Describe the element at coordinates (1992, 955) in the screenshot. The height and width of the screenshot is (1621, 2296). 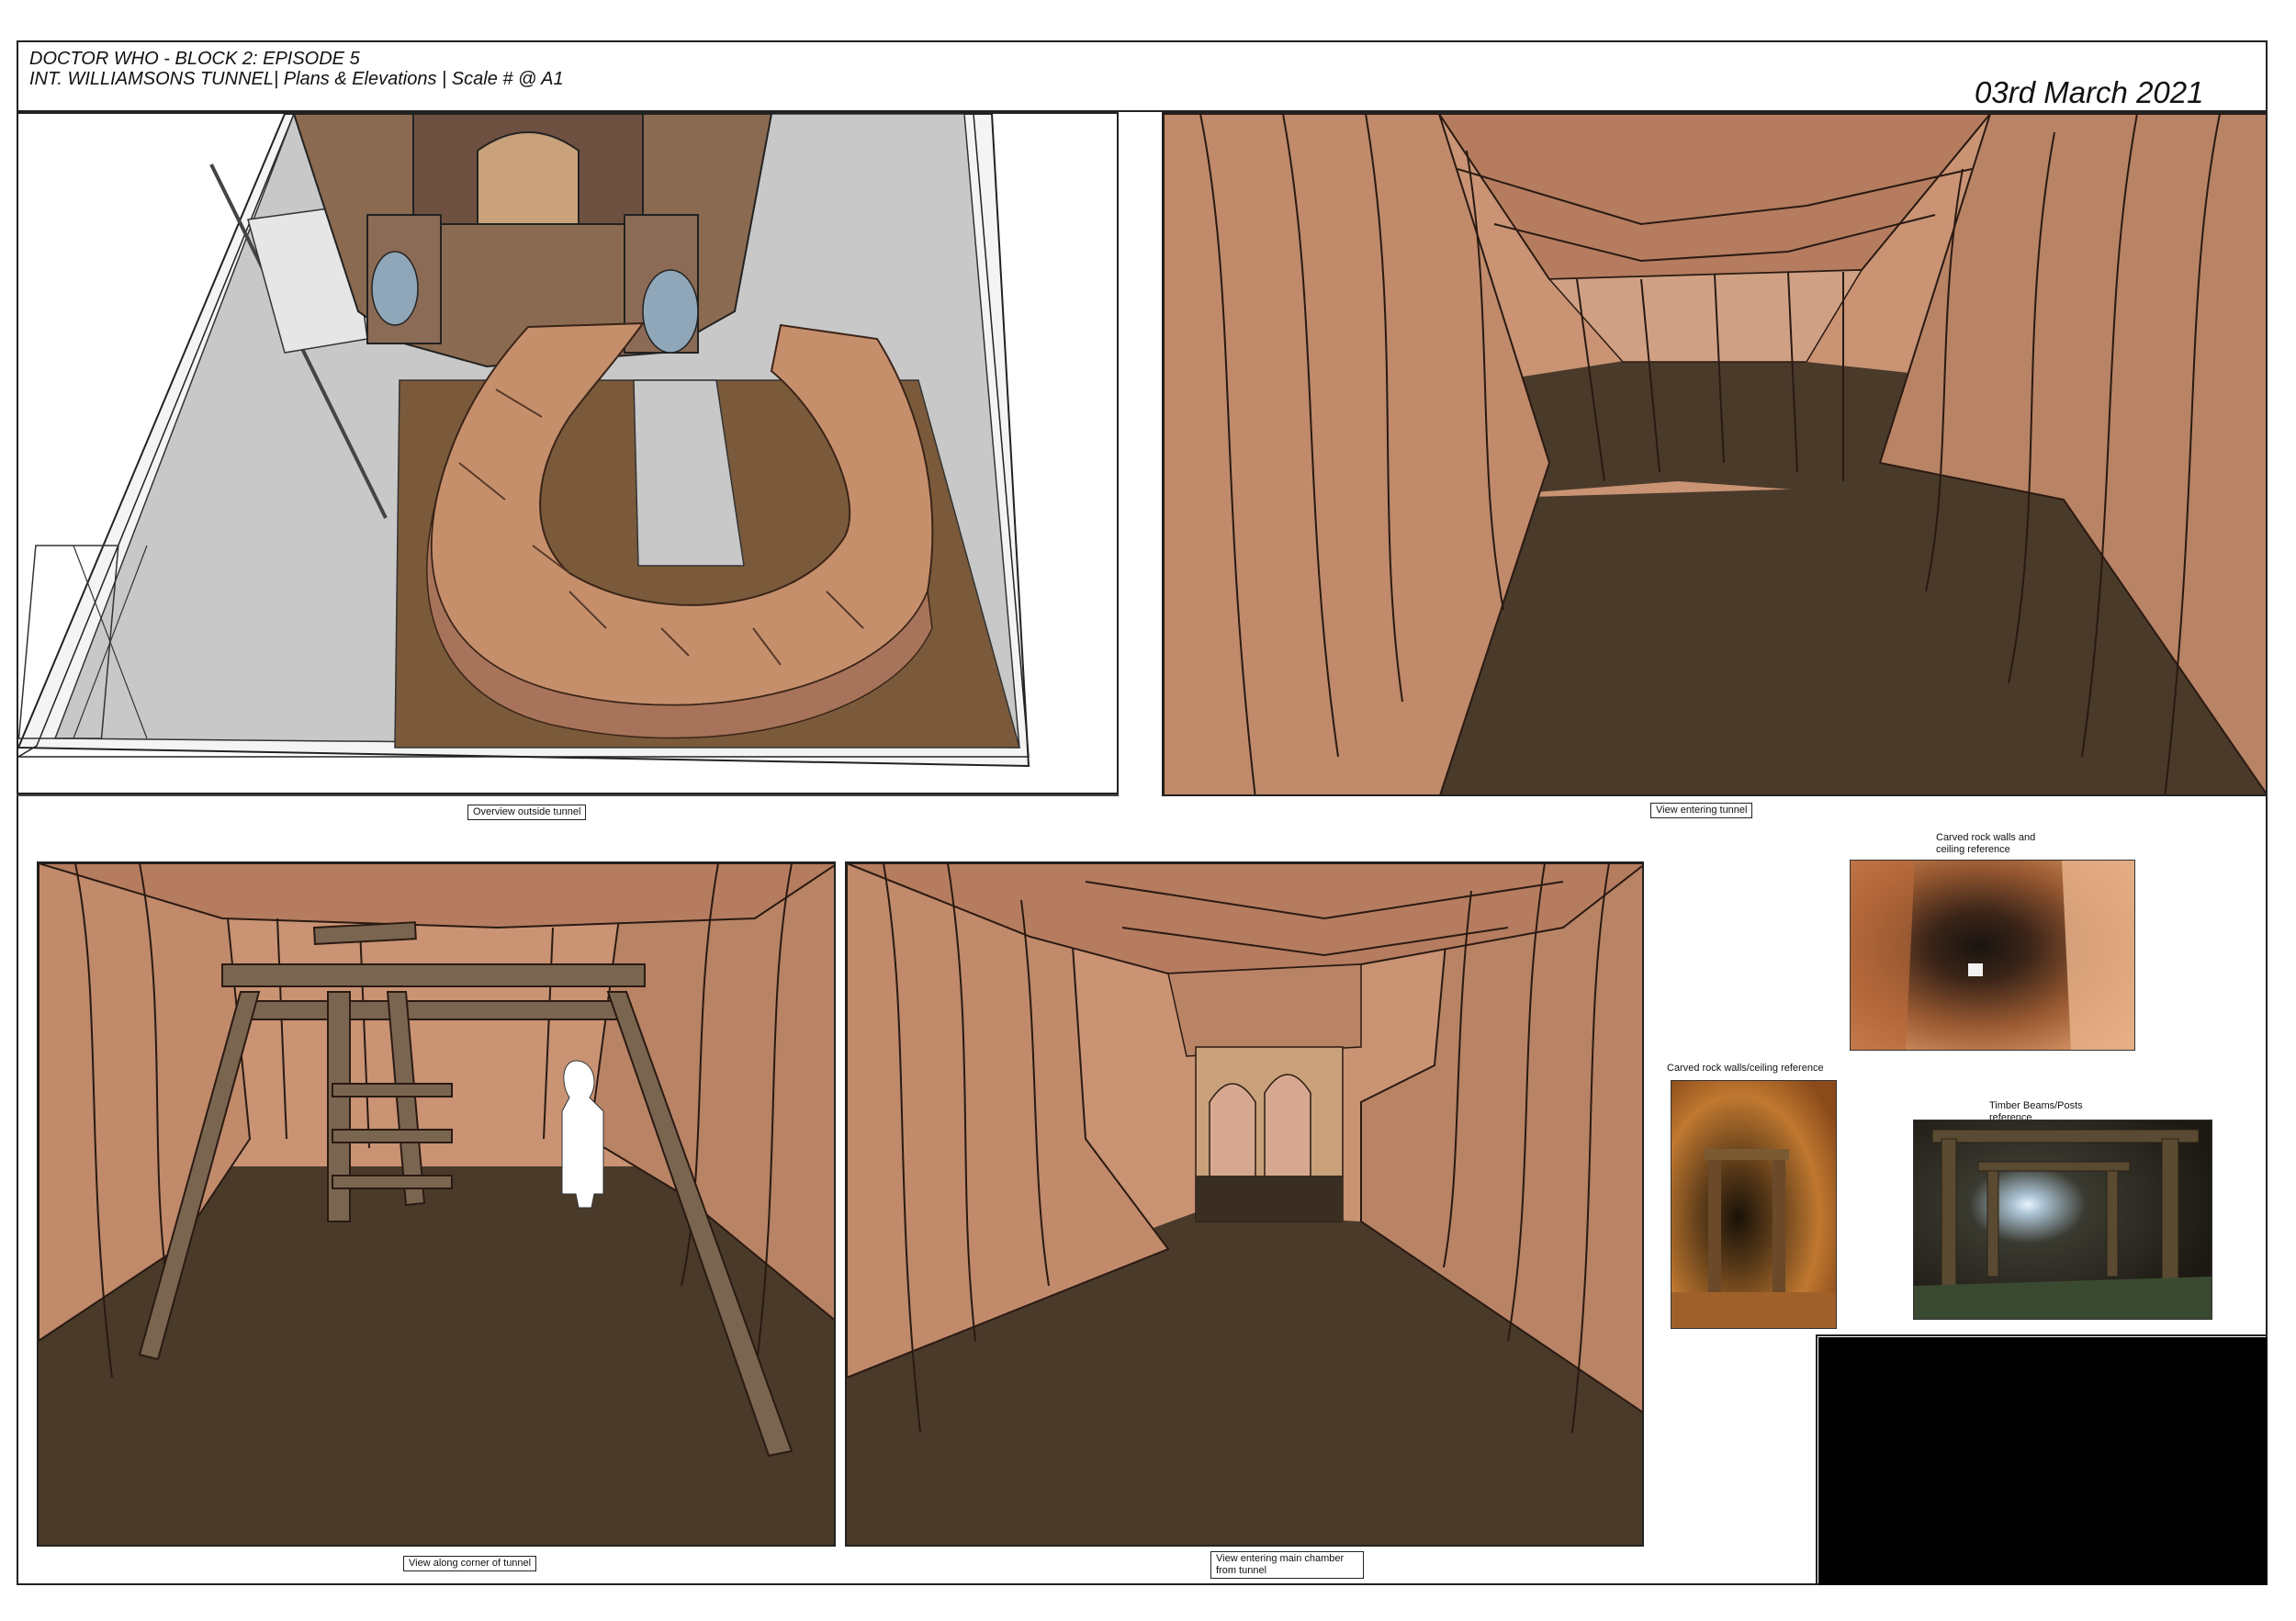
I see `ref1-photo` at that location.